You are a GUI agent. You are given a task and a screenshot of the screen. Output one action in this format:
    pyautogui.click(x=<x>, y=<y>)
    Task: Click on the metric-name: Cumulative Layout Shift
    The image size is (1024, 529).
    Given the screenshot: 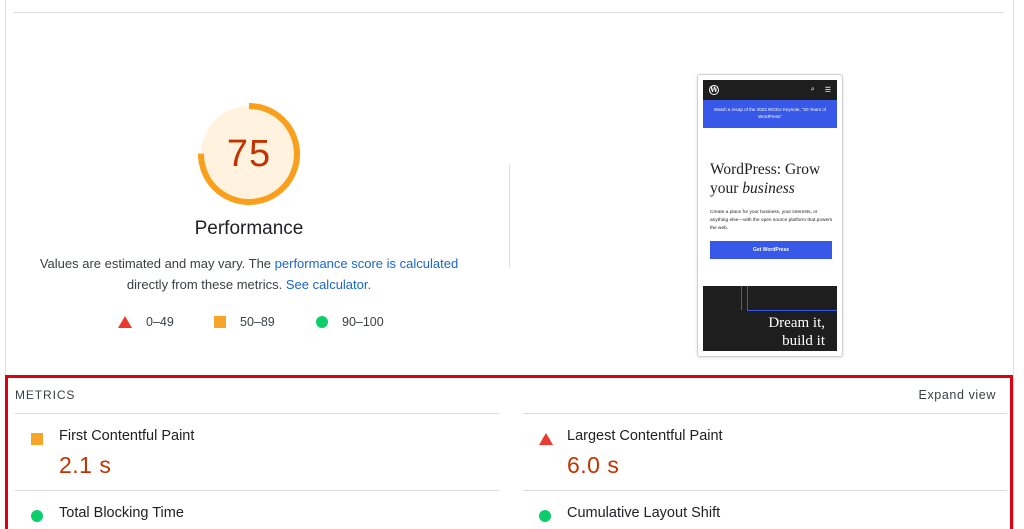 What is the action you would take?
    pyautogui.click(x=644, y=513)
    